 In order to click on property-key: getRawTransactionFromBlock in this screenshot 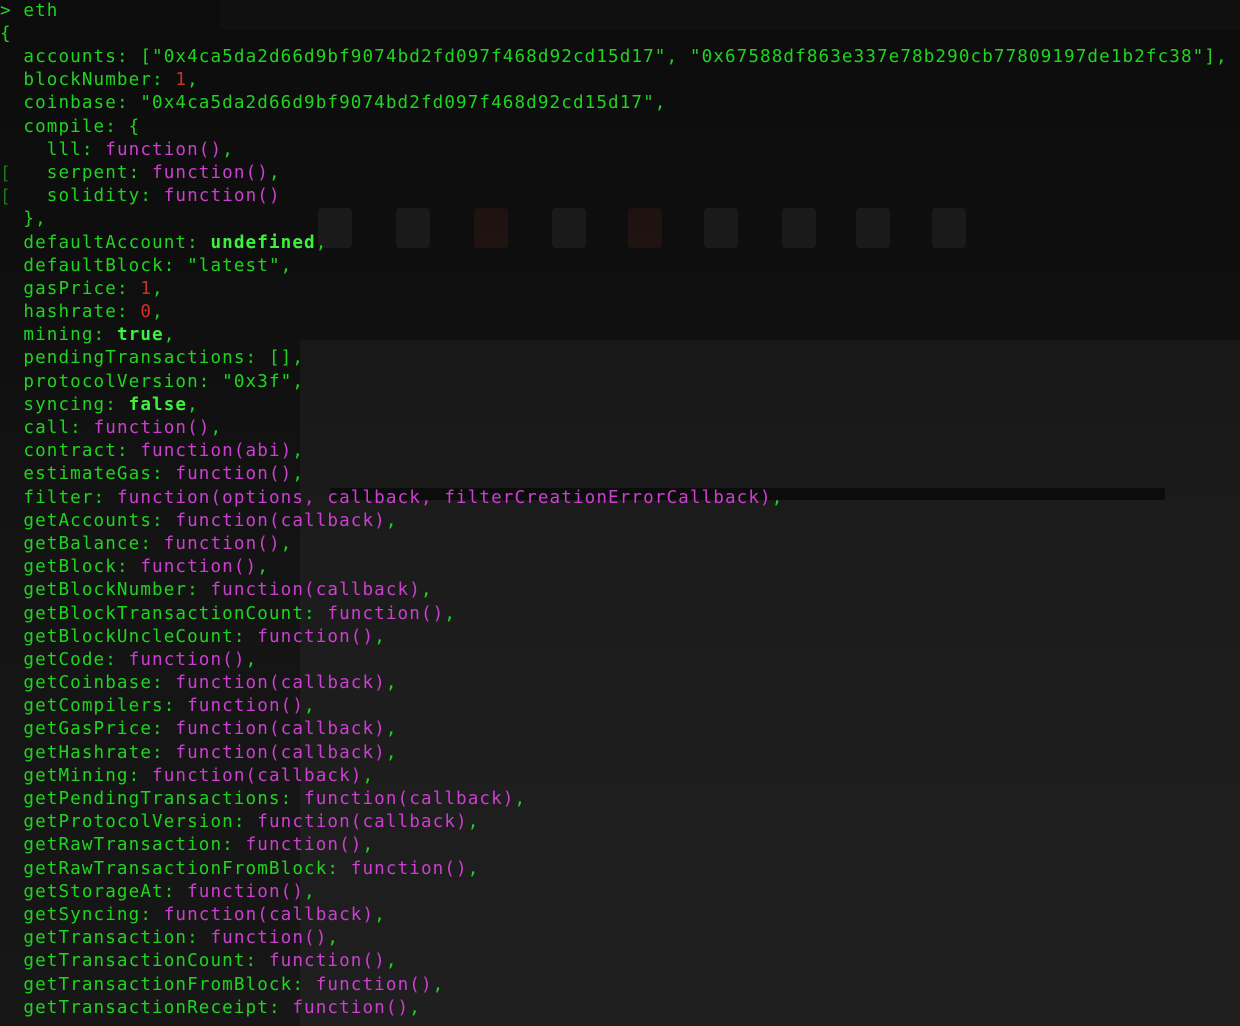, I will do `click(175, 868)`.